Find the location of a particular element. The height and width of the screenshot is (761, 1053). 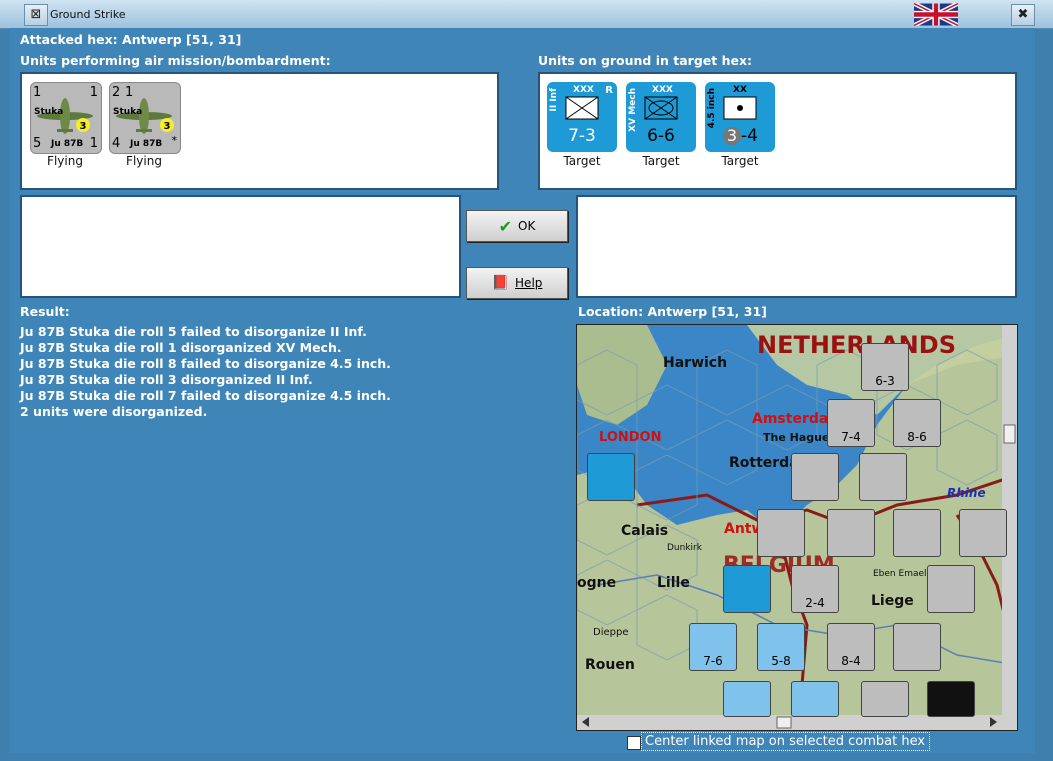

map-label-the-hague: The Hague is located at coordinates (796, 437).